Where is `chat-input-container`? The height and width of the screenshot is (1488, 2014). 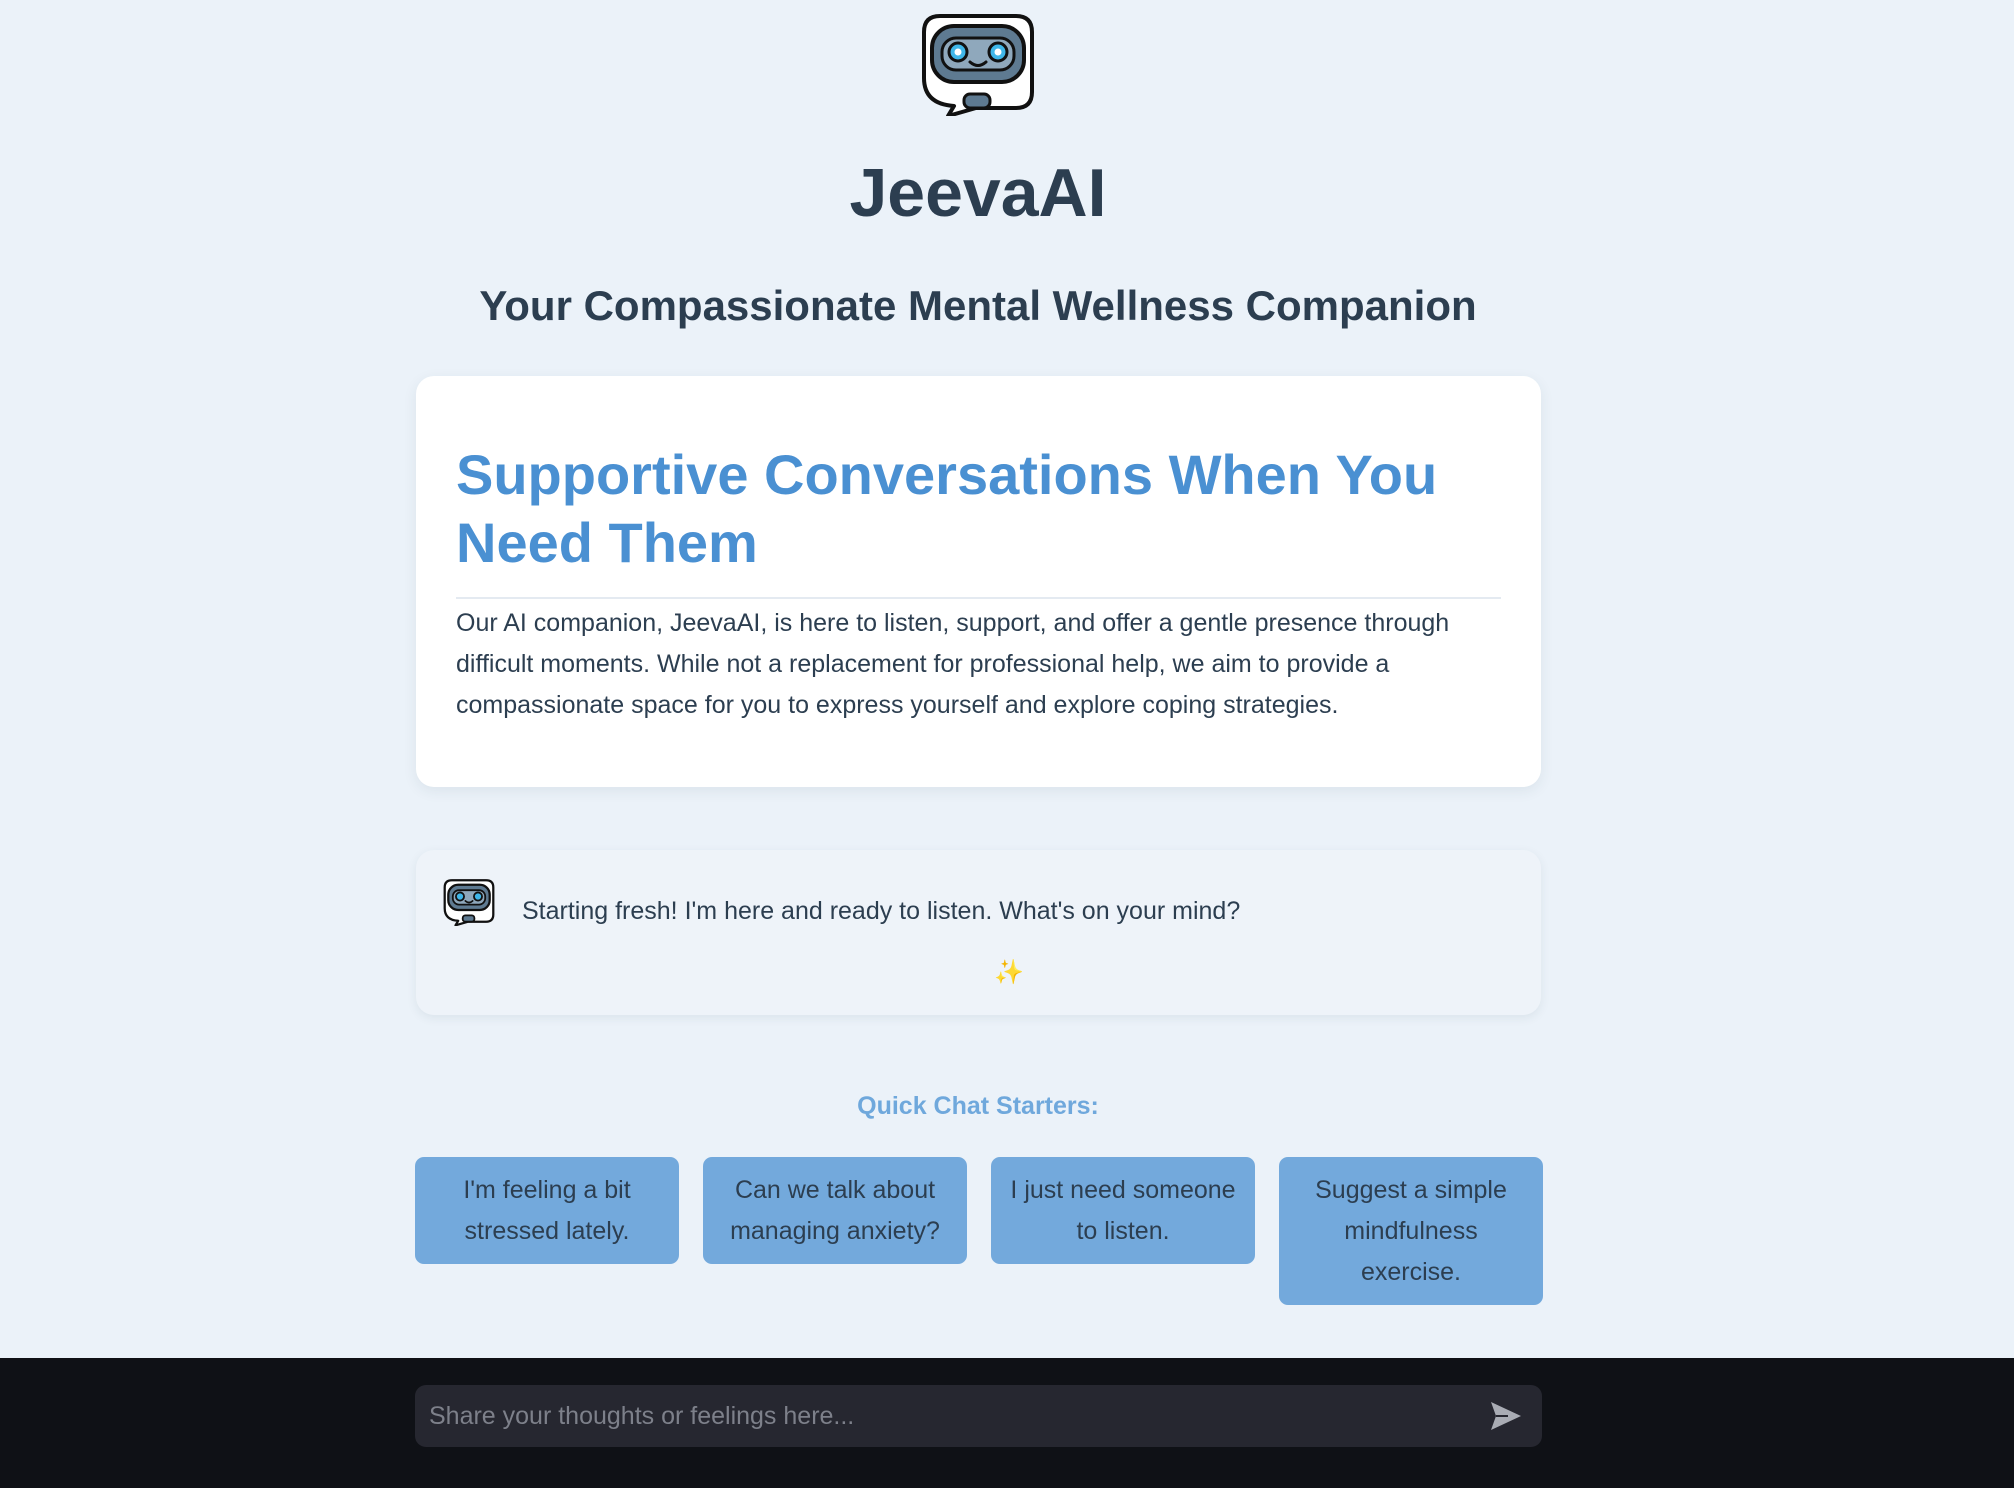 chat-input-container is located at coordinates (978, 1416).